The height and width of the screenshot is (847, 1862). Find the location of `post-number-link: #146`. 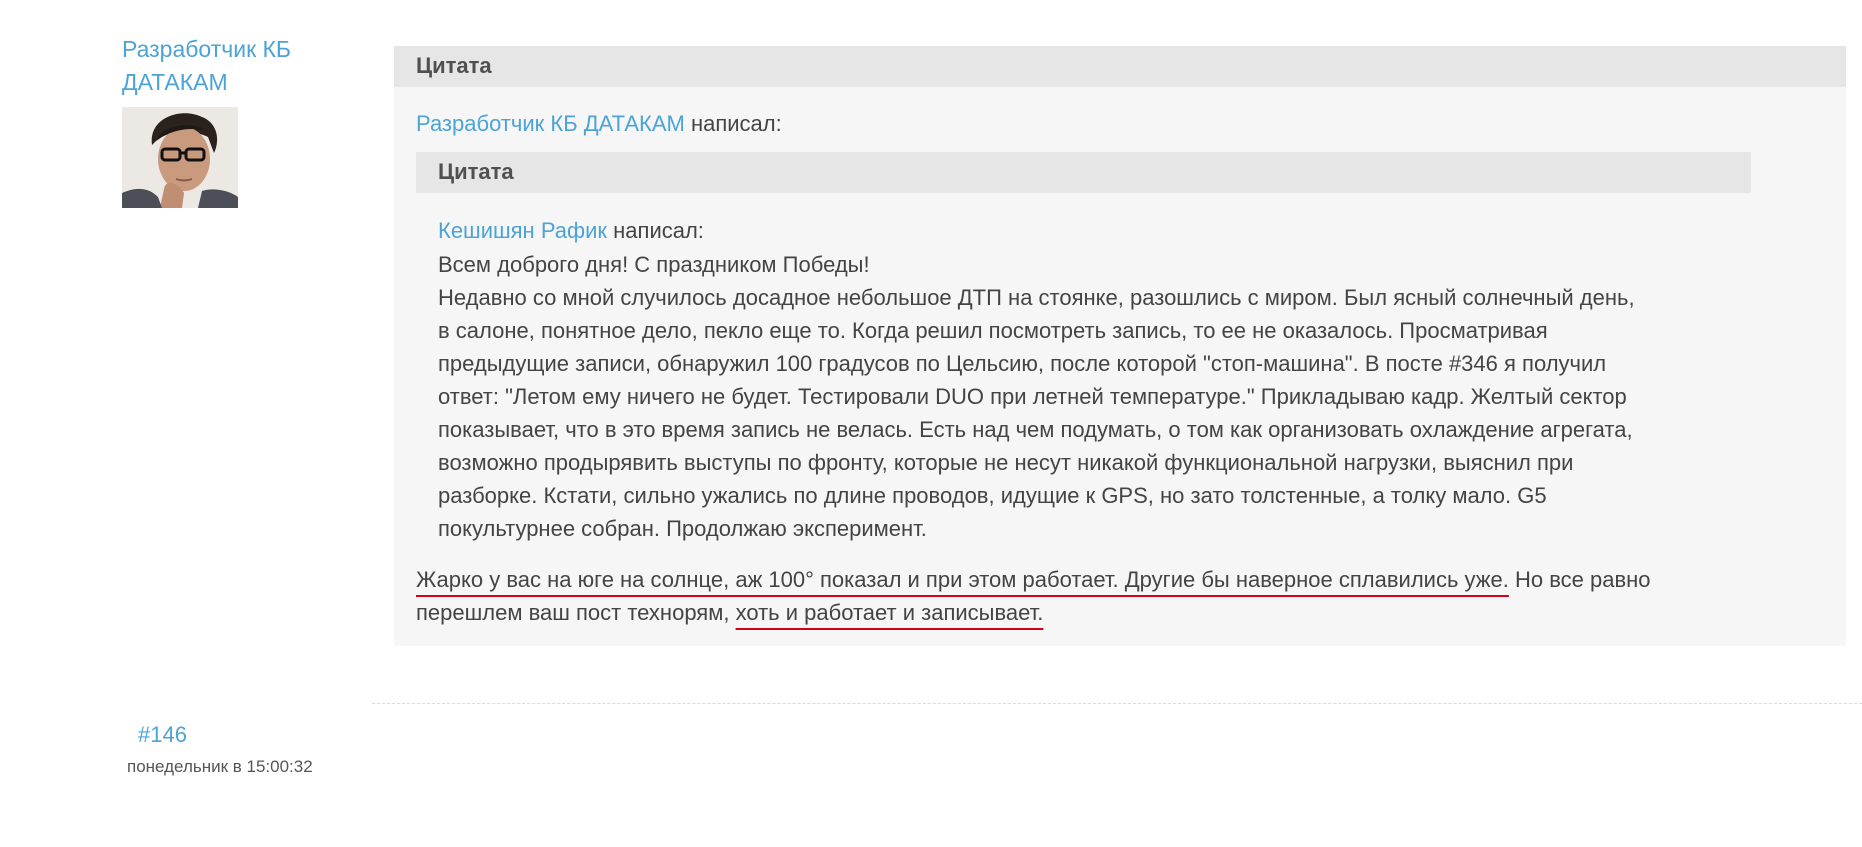

post-number-link: #146 is located at coordinates (162, 735).